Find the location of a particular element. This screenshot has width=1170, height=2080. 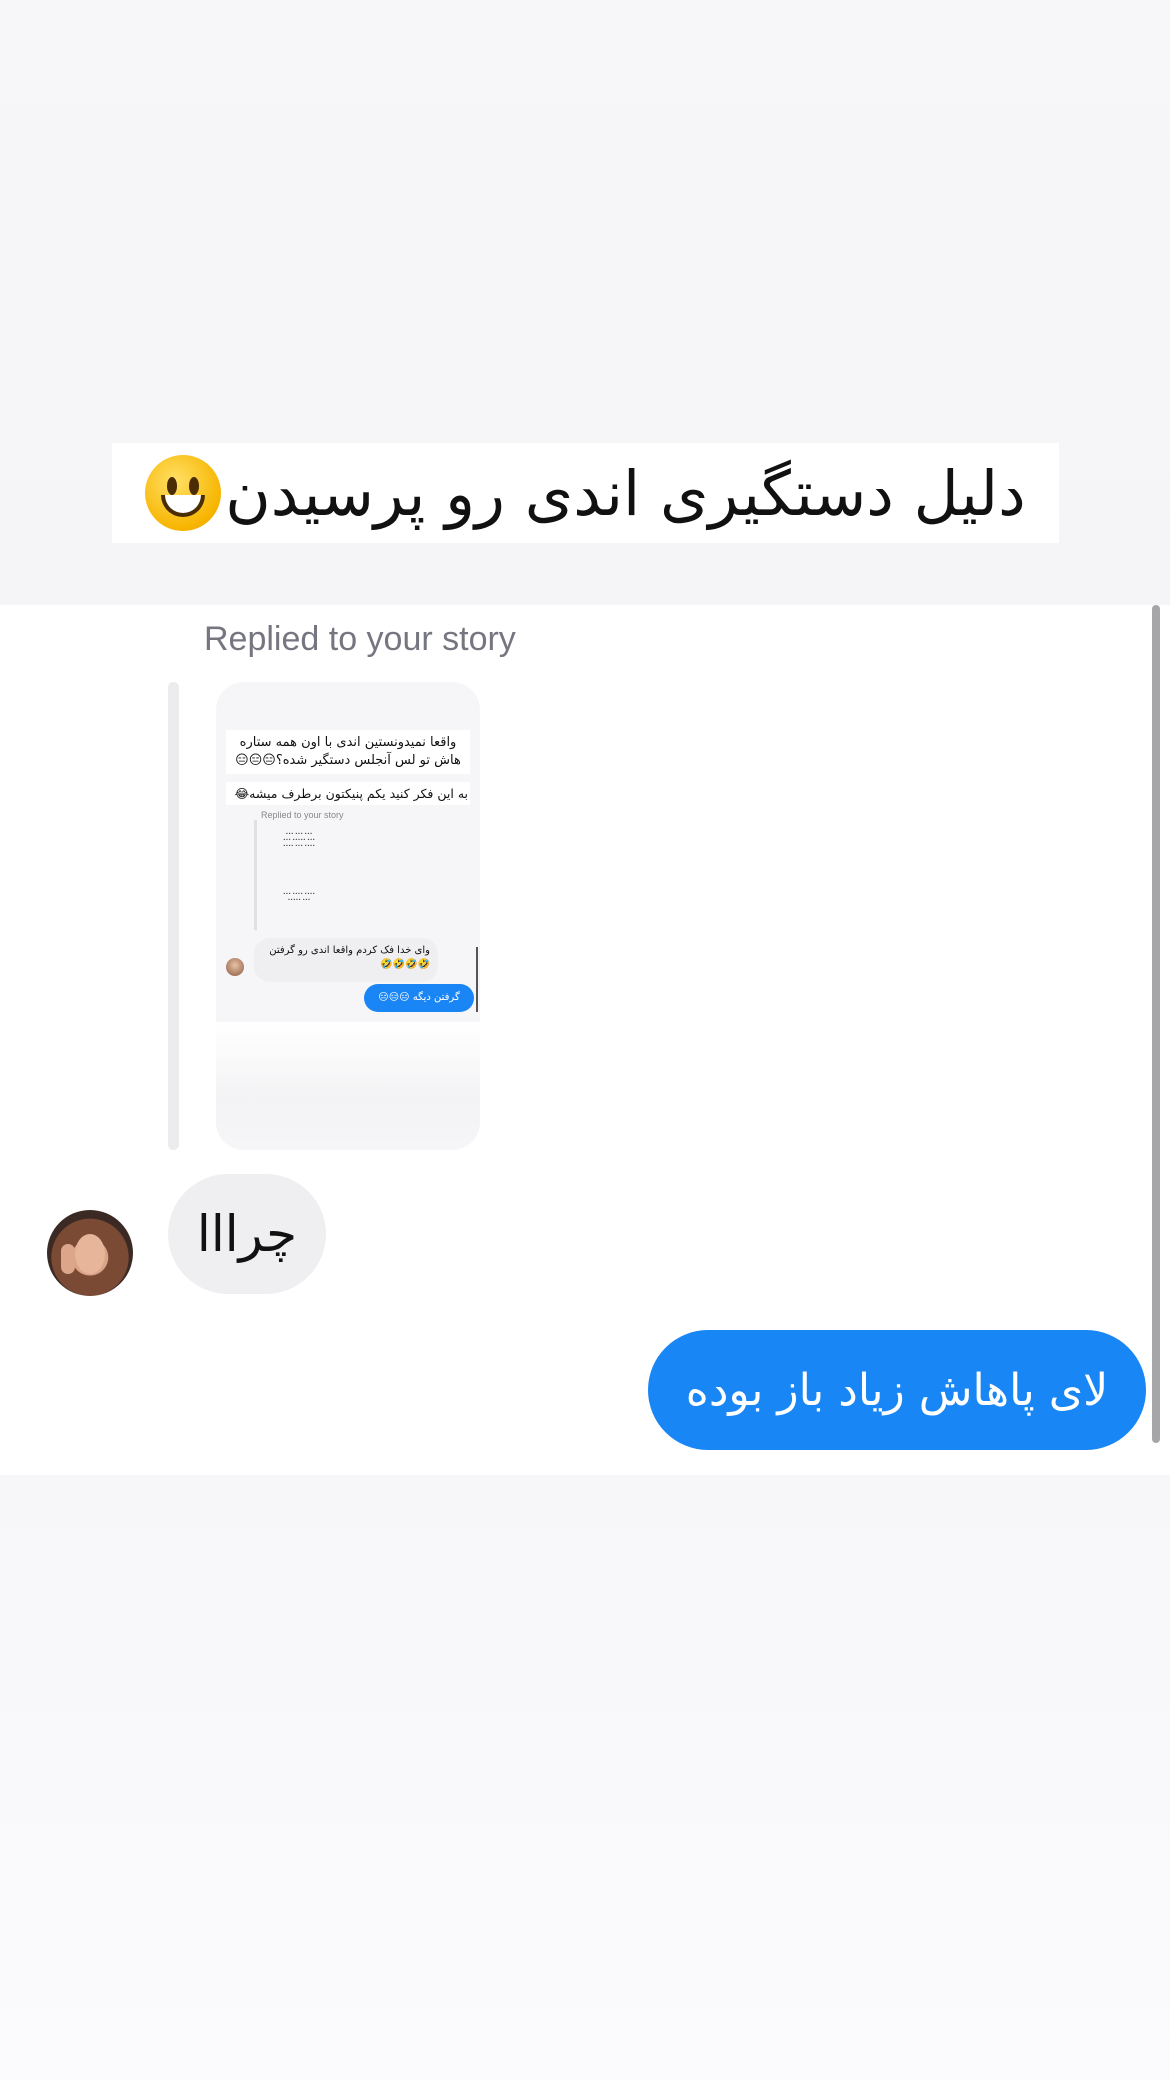

reply-indicator-bar is located at coordinates (173, 916).